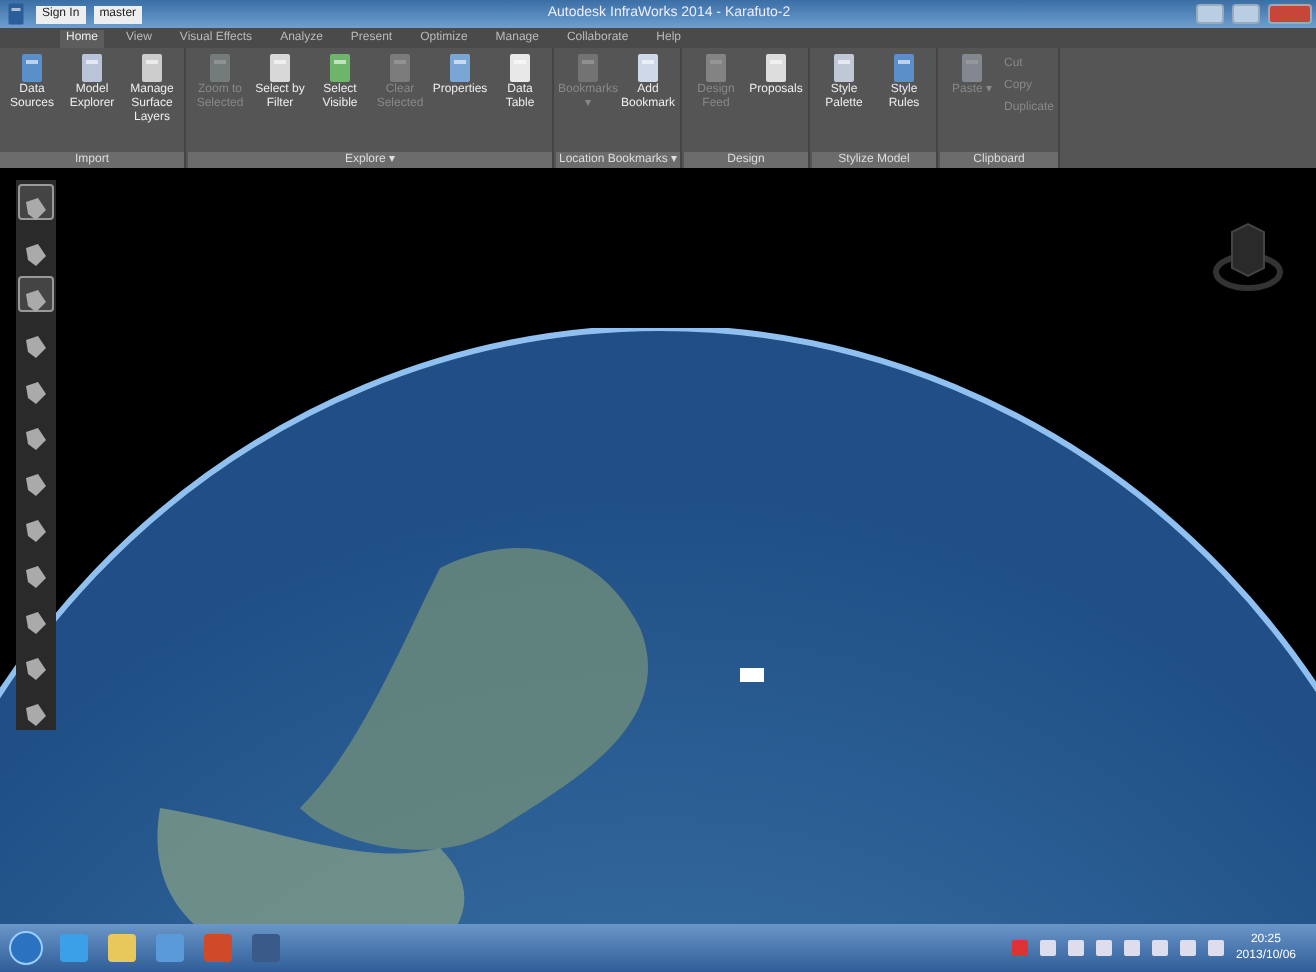 The width and height of the screenshot is (1316, 972). What do you see at coordinates (16, 14) in the screenshot?
I see `app-logo-icon` at bounding box center [16, 14].